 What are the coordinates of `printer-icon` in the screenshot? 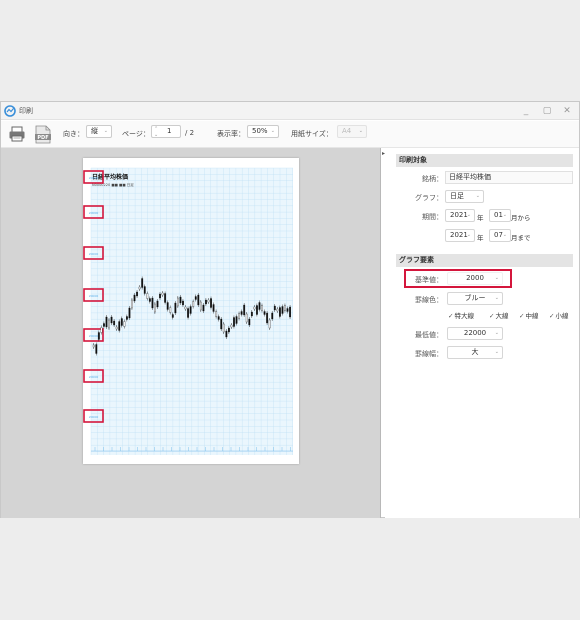 It's located at (17, 134).